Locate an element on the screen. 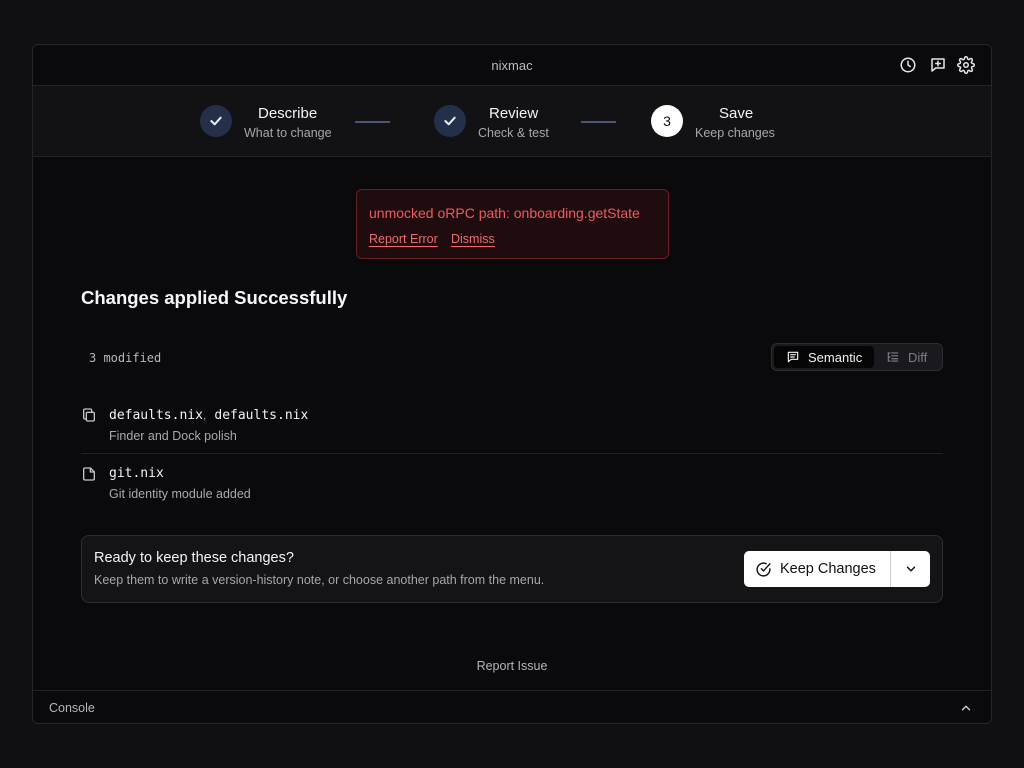 Image resolution: width=1024 pixels, height=768 pixels. file-description: Git identity module added is located at coordinates (180, 494).